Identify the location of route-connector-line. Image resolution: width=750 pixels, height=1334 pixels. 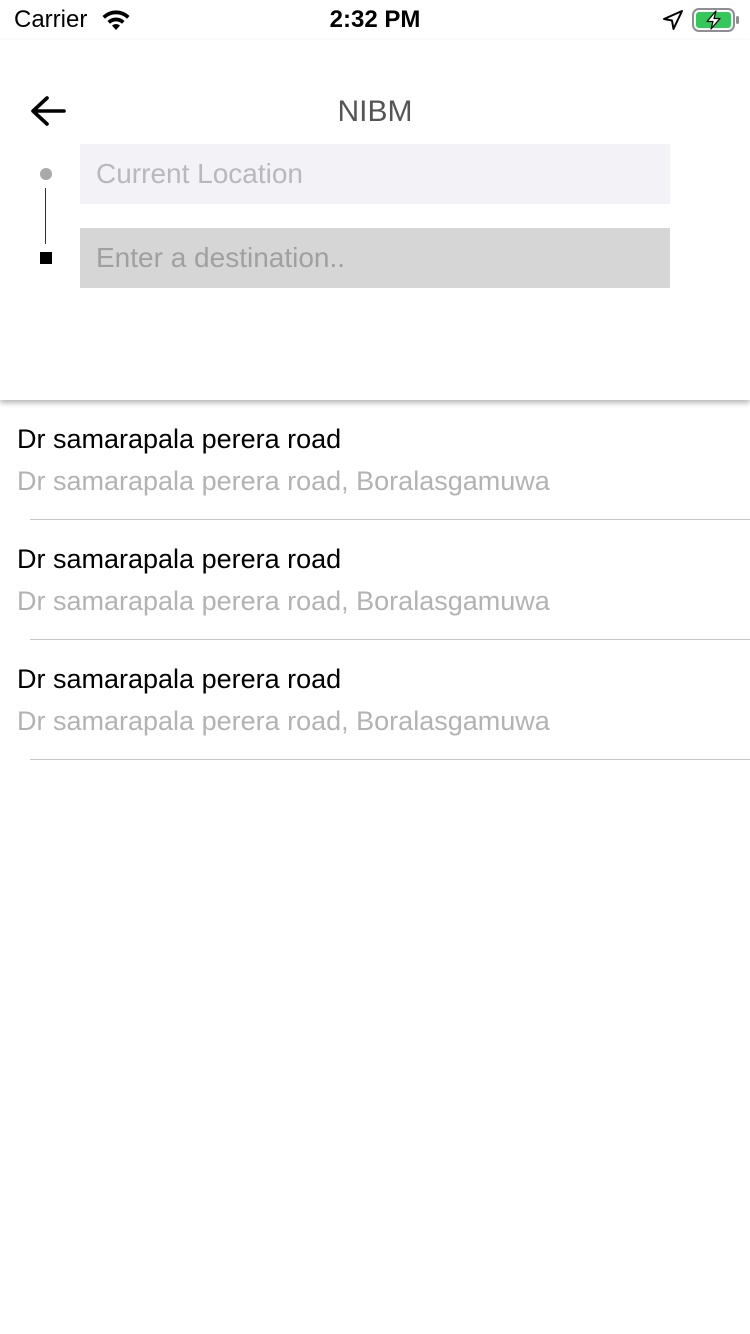
(45, 216).